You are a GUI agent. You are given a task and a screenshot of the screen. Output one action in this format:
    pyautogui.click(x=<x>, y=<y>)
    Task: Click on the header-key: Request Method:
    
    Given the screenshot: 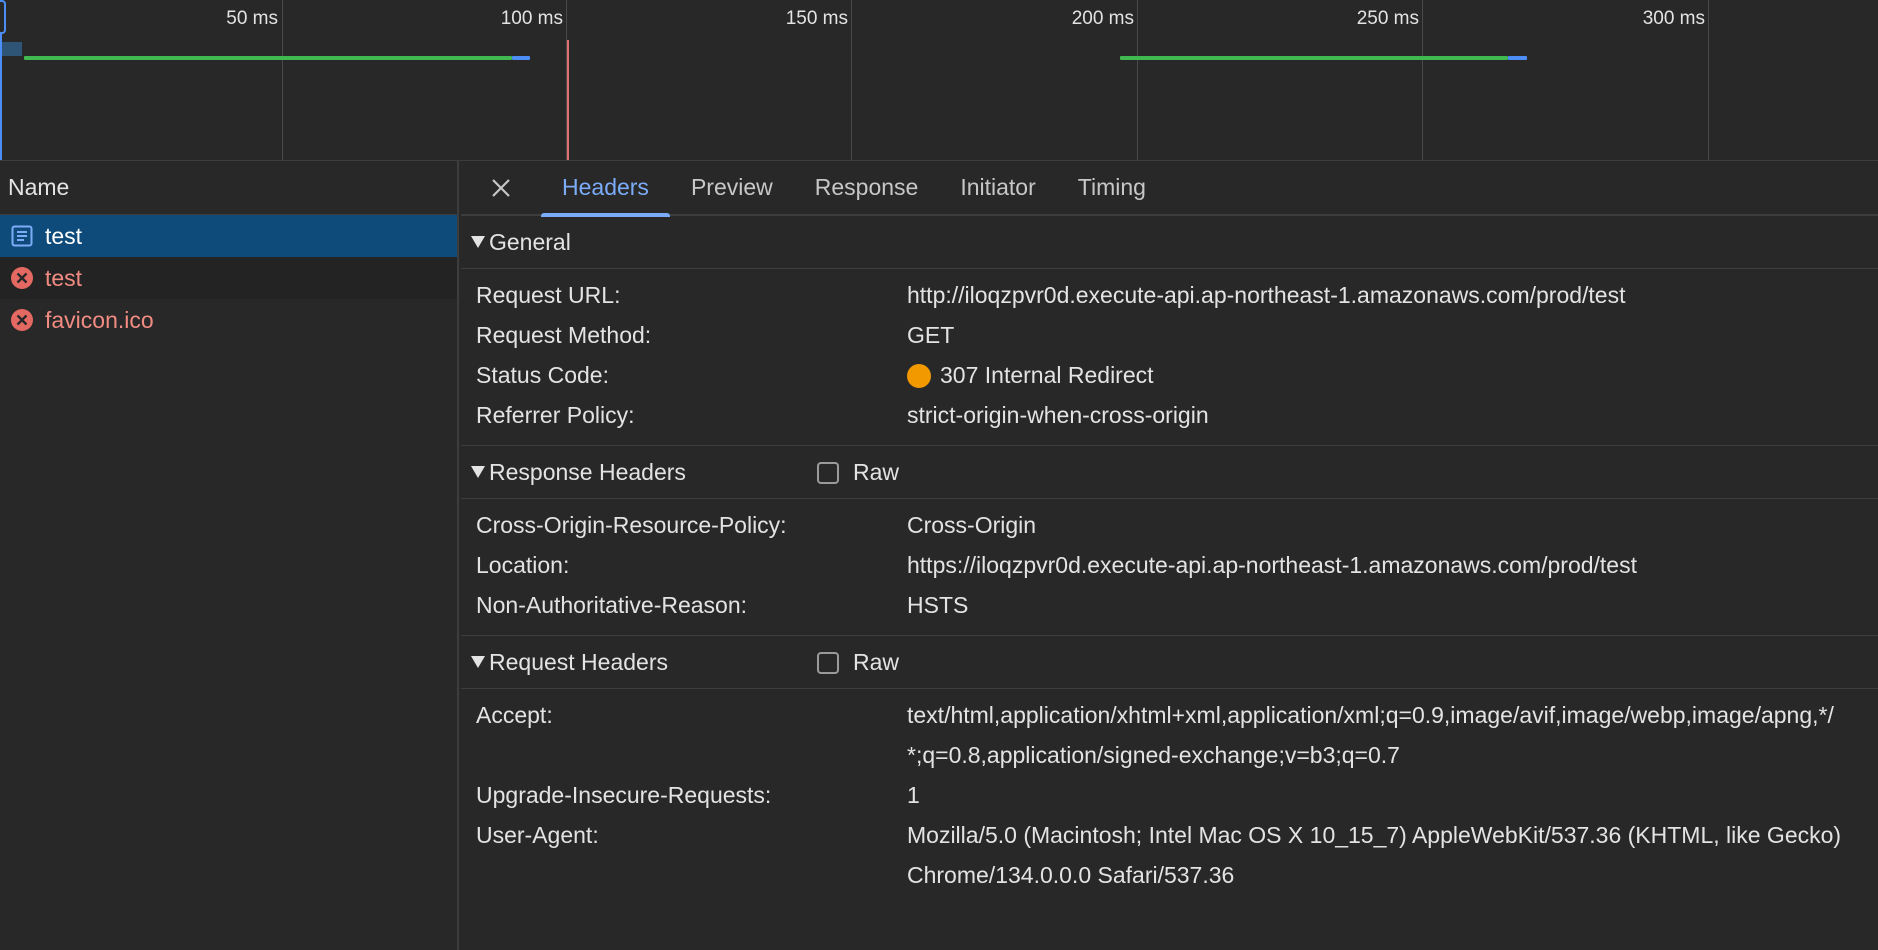 What is the action you would take?
    pyautogui.click(x=564, y=335)
    